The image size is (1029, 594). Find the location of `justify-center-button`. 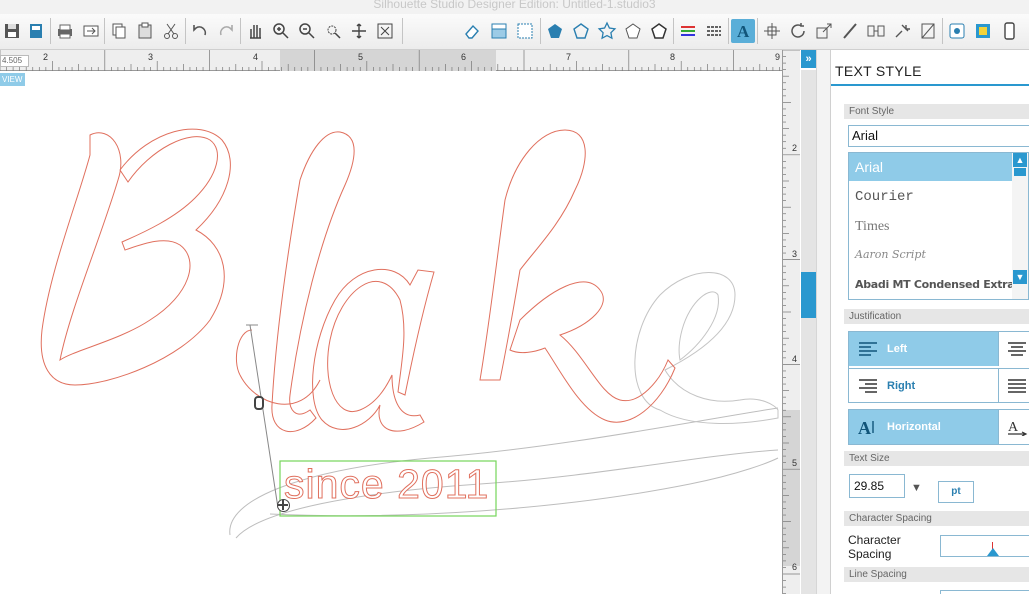

justify-center-button is located at coordinates (1013, 349).